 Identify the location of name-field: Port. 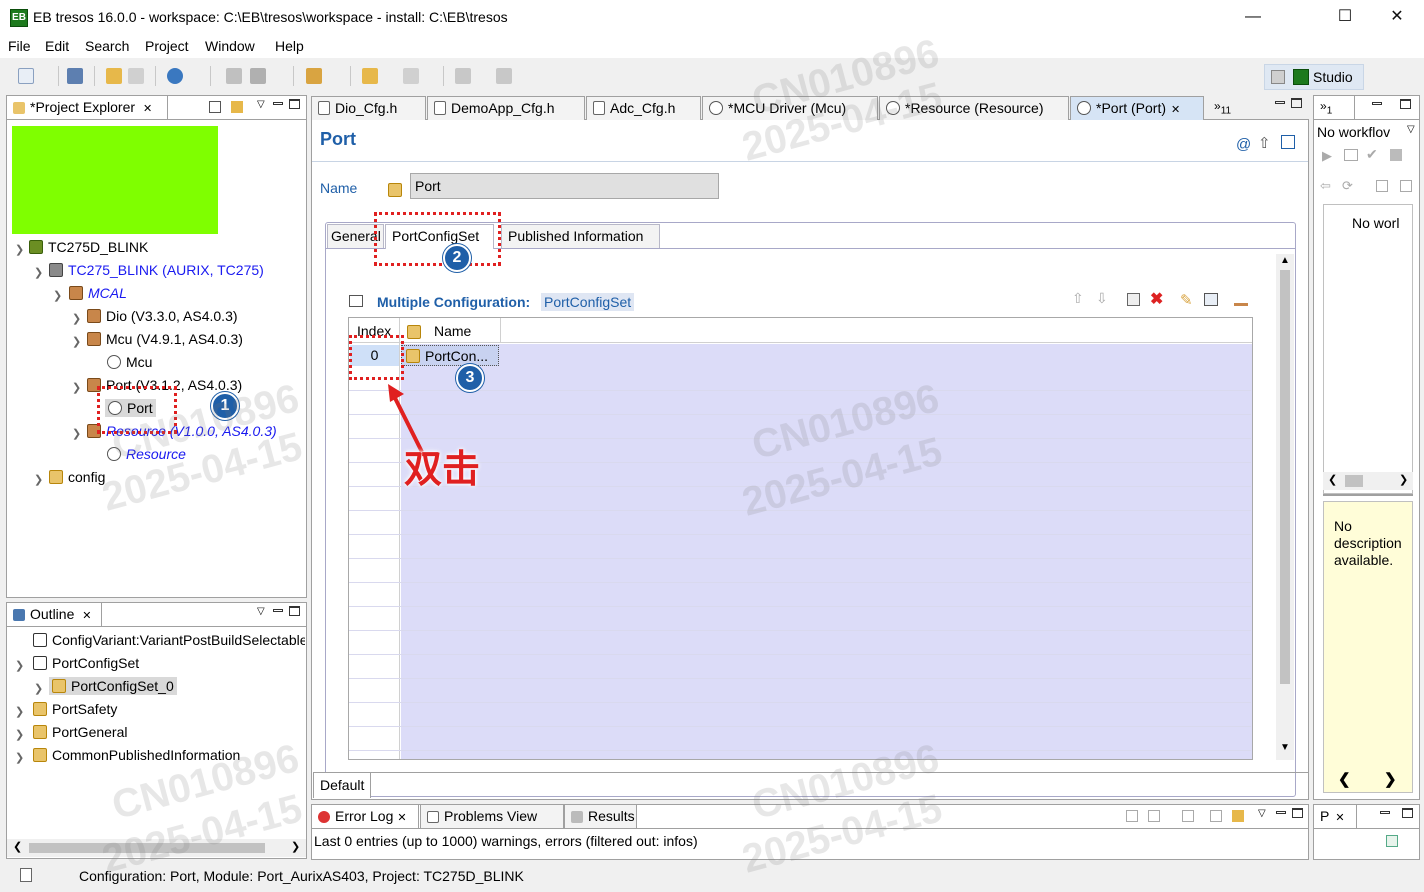
(564, 186).